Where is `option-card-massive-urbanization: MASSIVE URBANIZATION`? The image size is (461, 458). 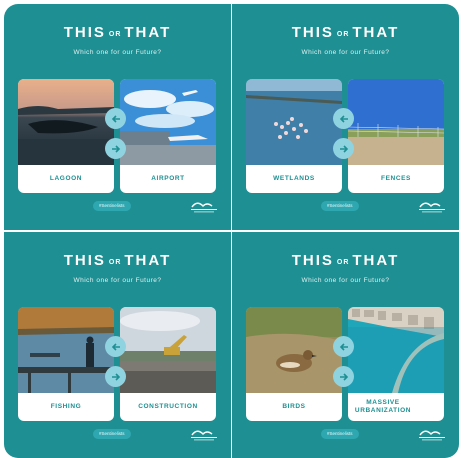 option-card-massive-urbanization: MASSIVE URBANIZATION is located at coordinates (396, 364).